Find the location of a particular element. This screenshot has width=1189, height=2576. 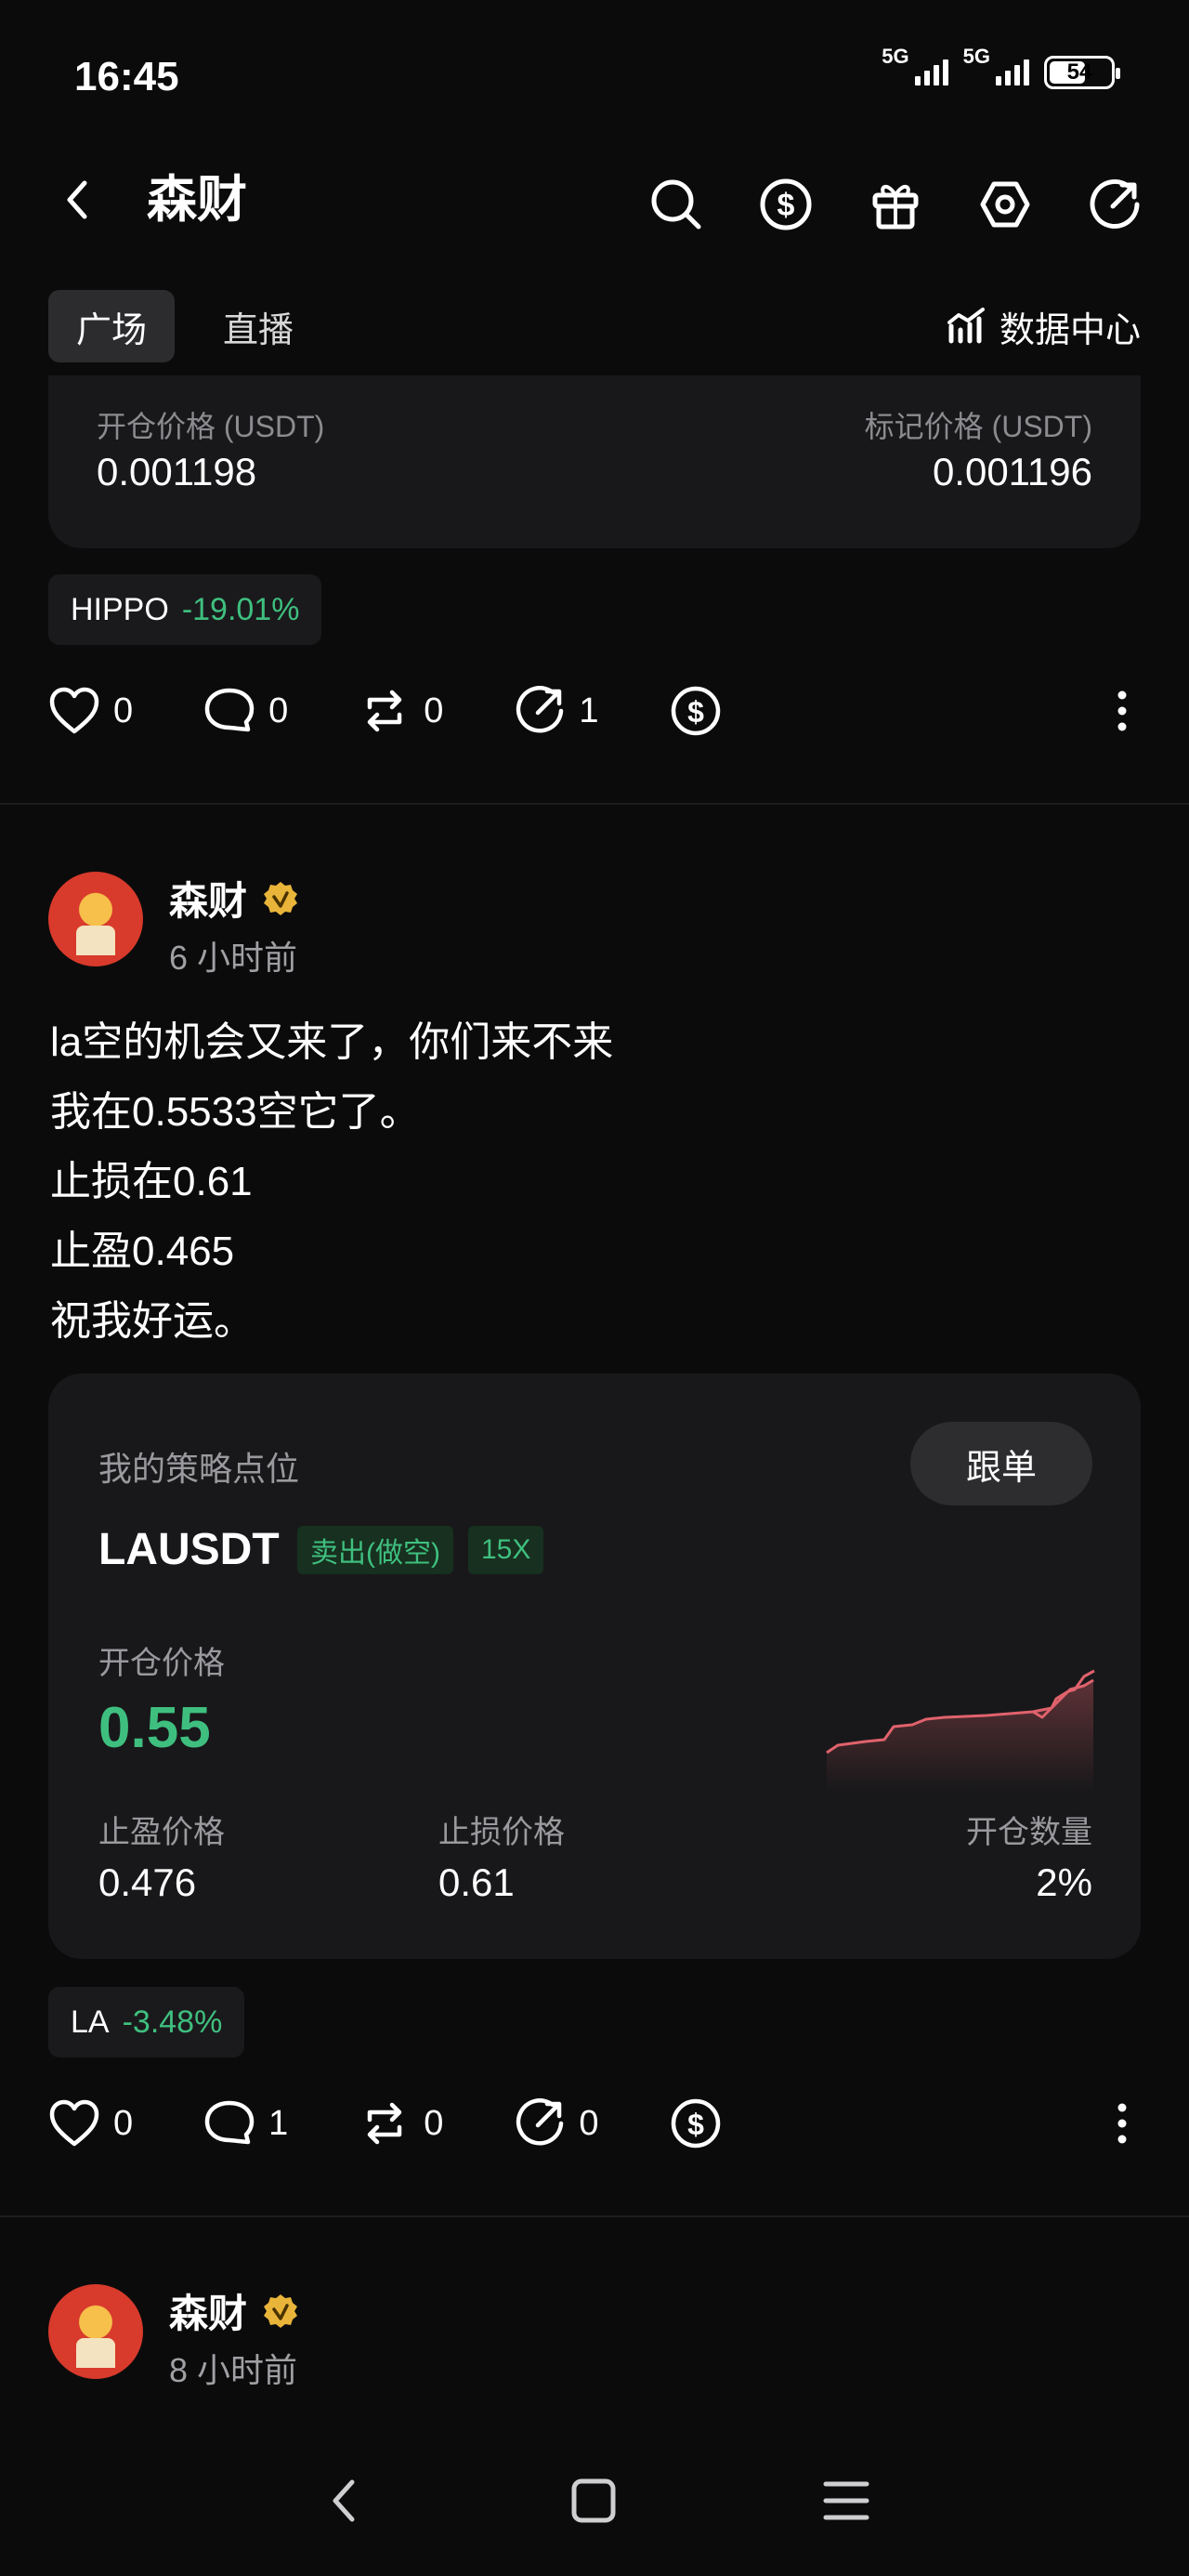

strategy-title: 我的策略点位 is located at coordinates (199, 1469).